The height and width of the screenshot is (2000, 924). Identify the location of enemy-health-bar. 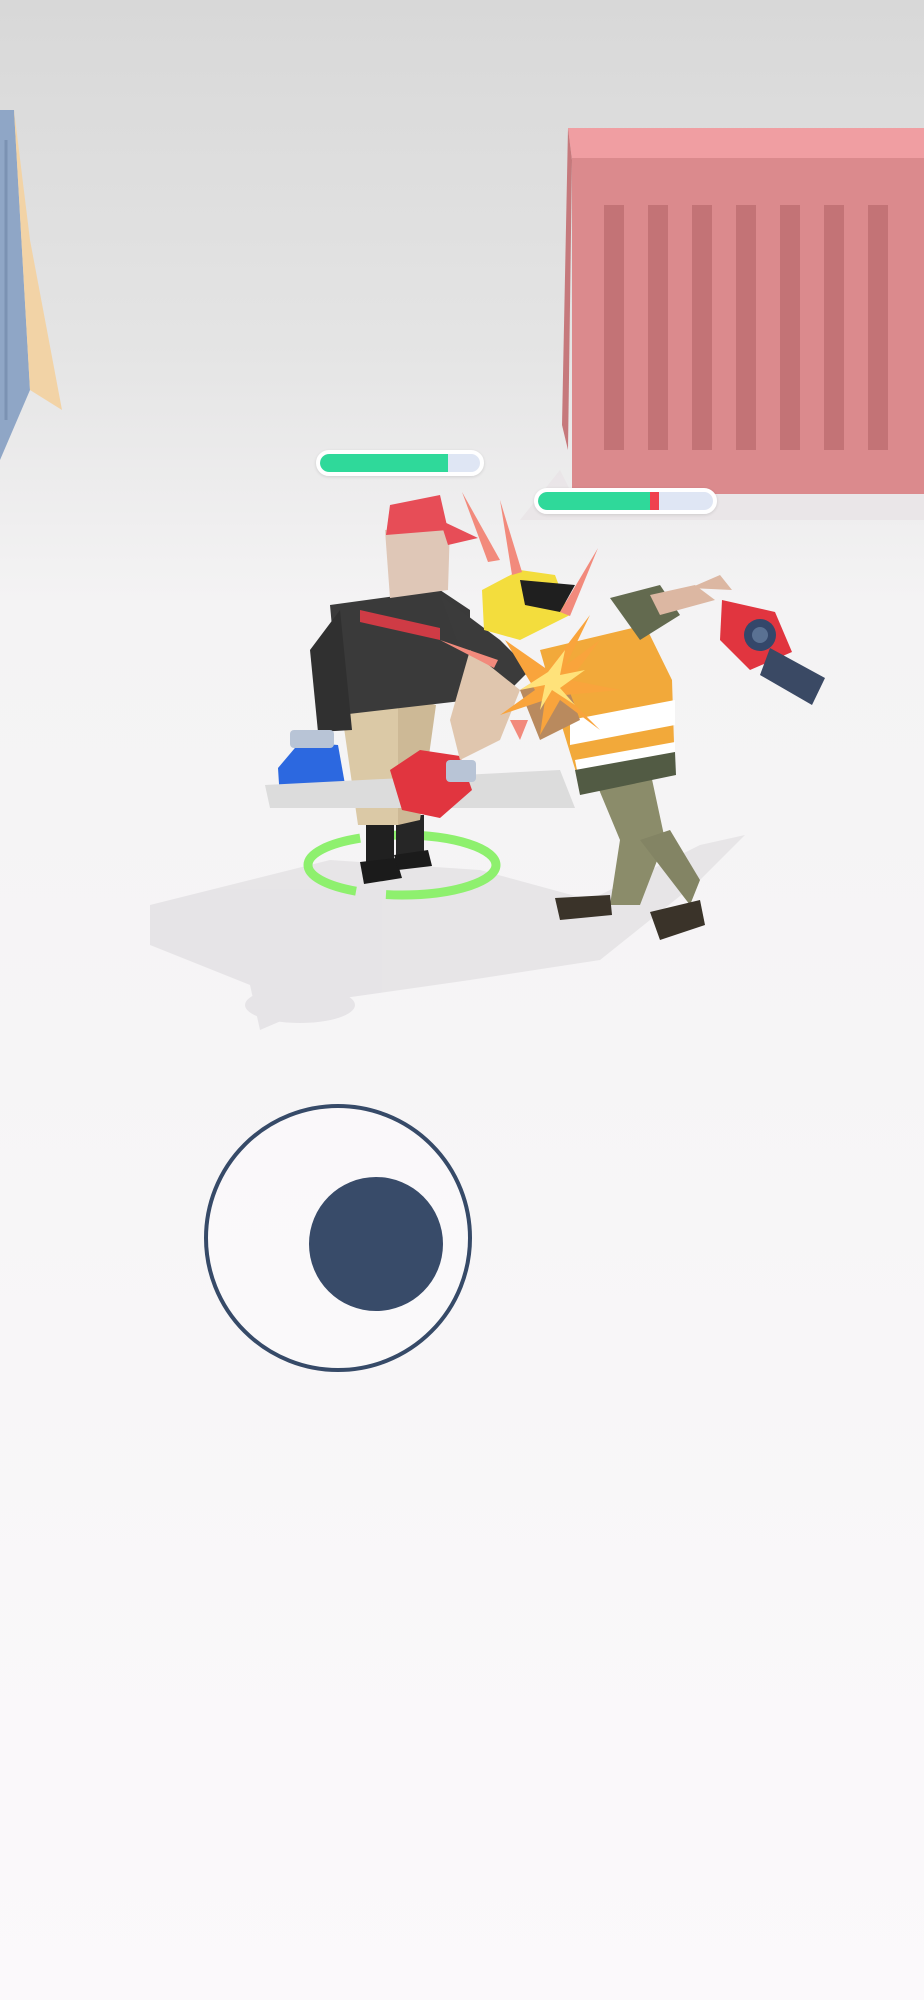
(625, 501).